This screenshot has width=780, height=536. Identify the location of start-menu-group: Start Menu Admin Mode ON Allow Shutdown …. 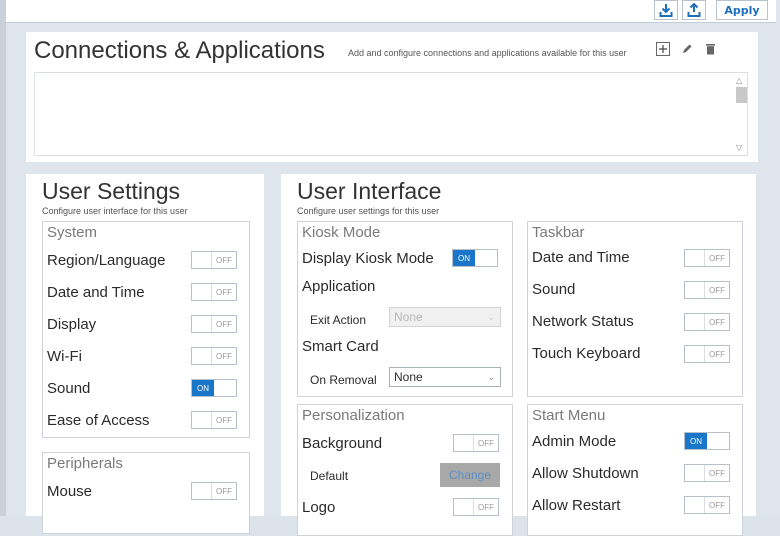
(635, 470).